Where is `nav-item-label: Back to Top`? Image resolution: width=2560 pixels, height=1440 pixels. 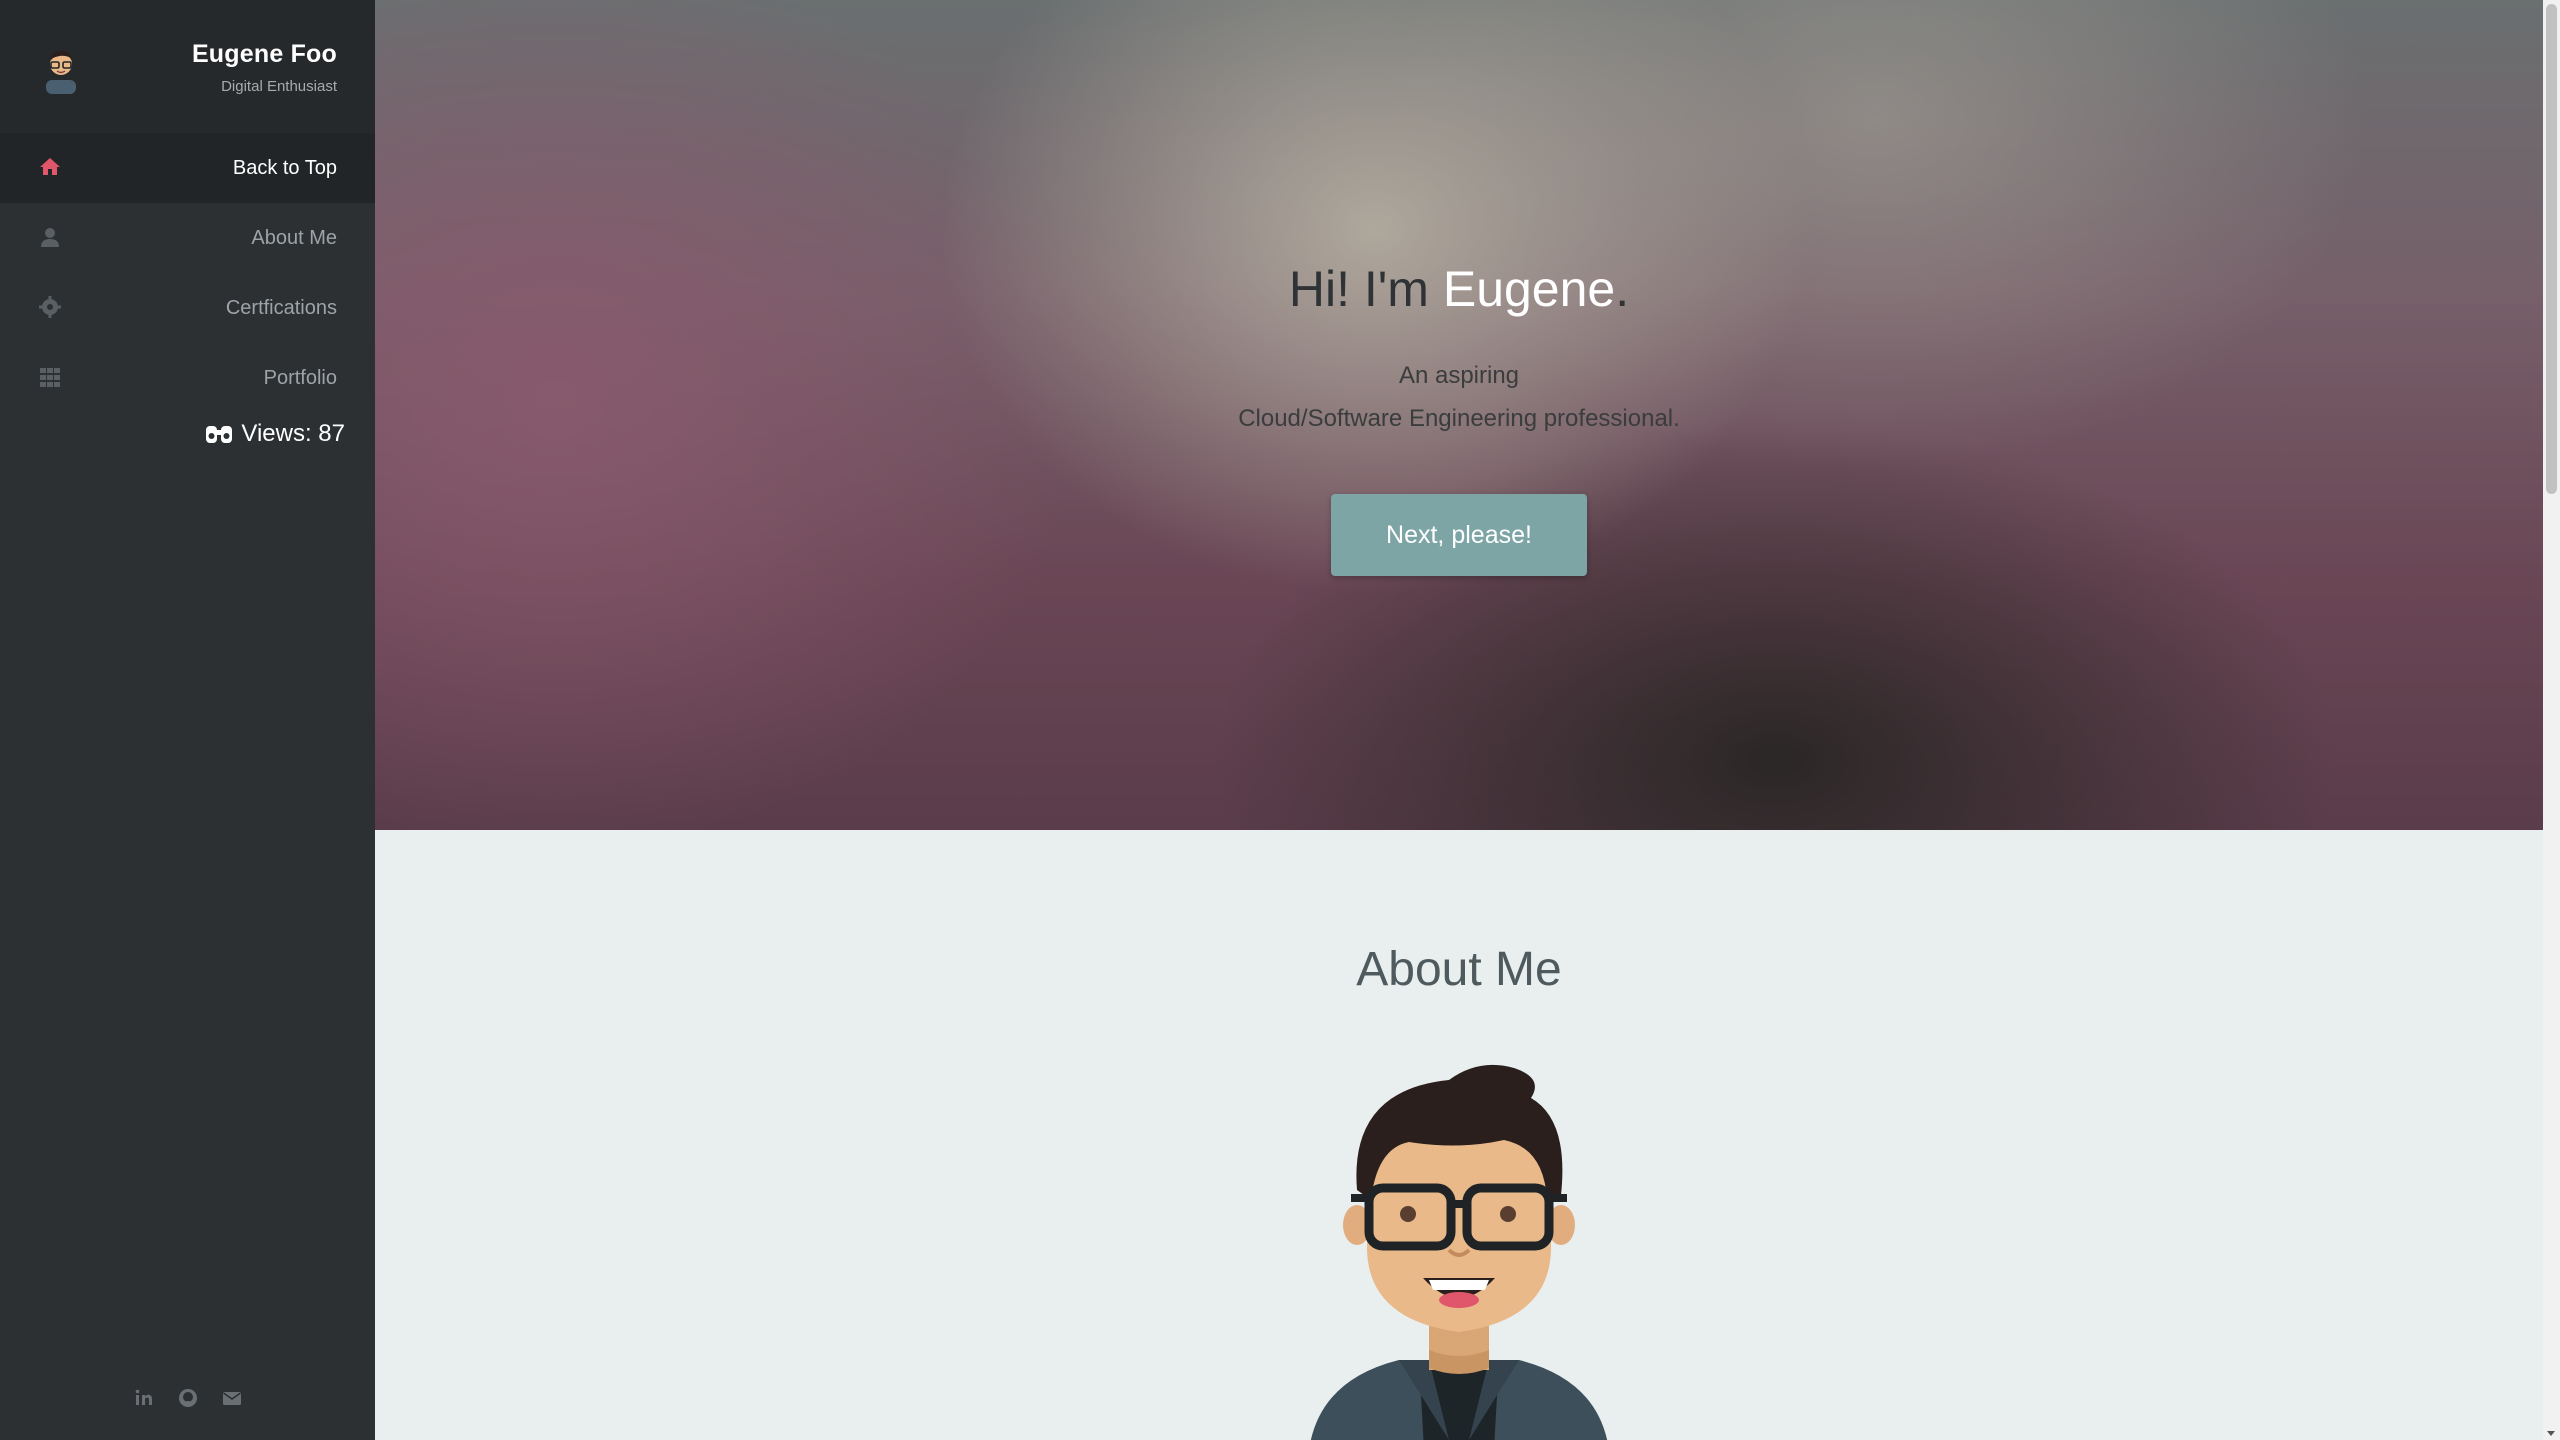 nav-item-label: Back to Top is located at coordinates (284, 168).